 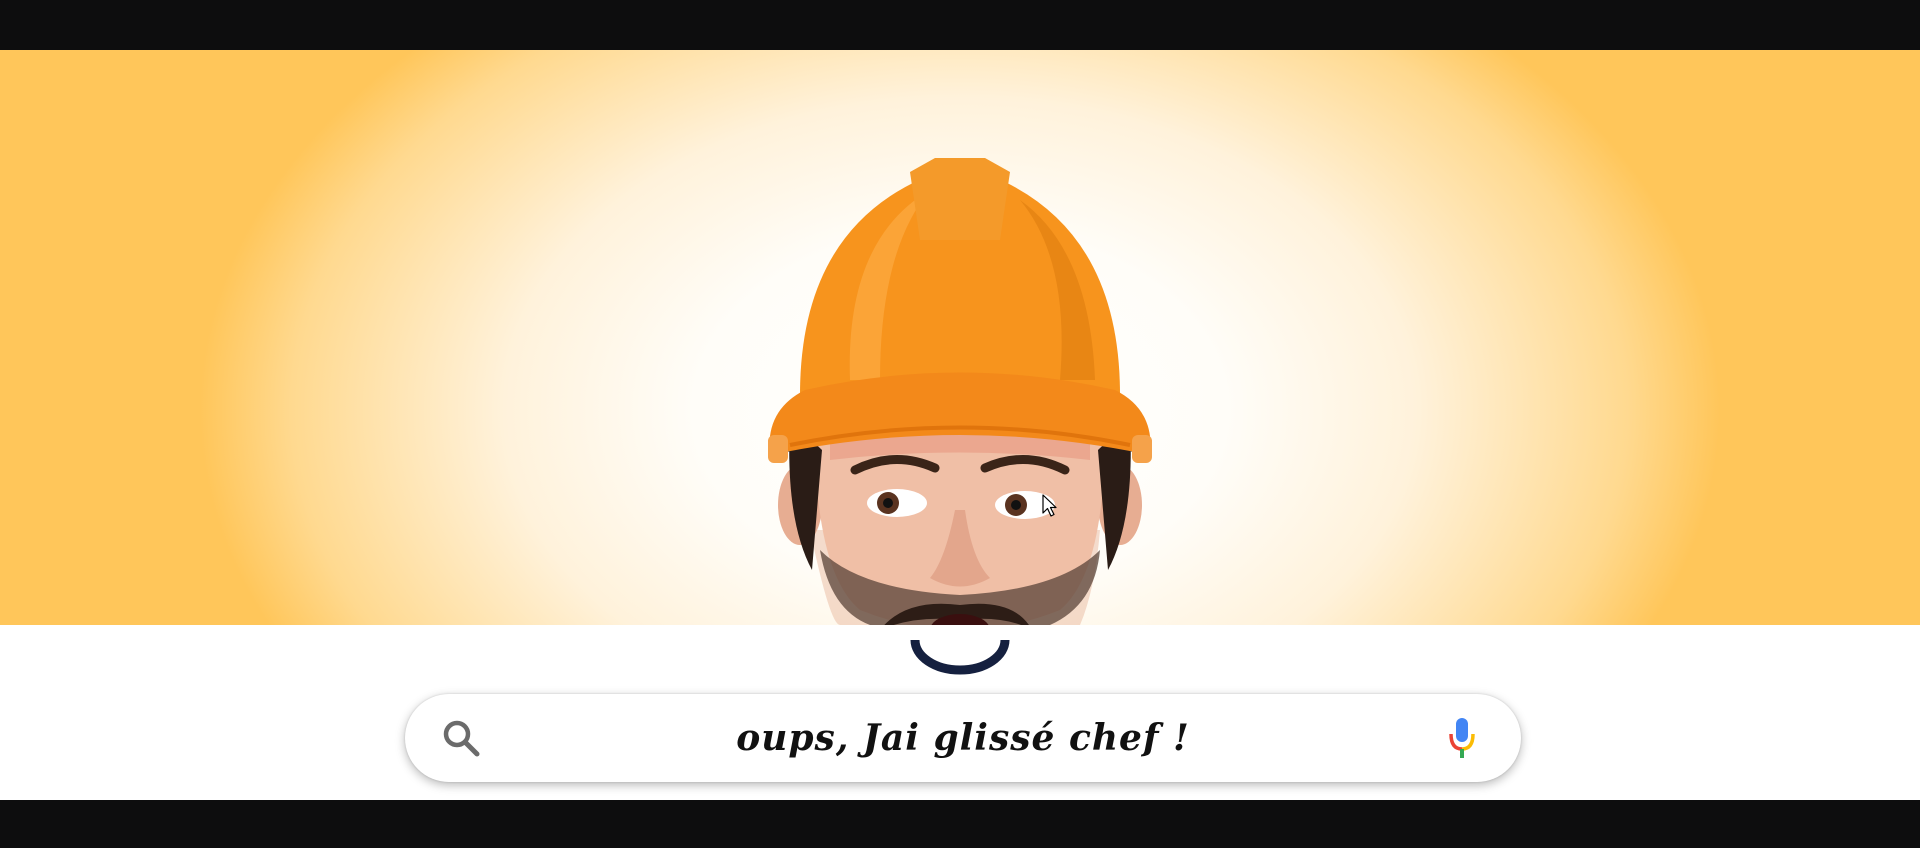 I want to click on top-letterbox-bar, so click(x=960, y=25).